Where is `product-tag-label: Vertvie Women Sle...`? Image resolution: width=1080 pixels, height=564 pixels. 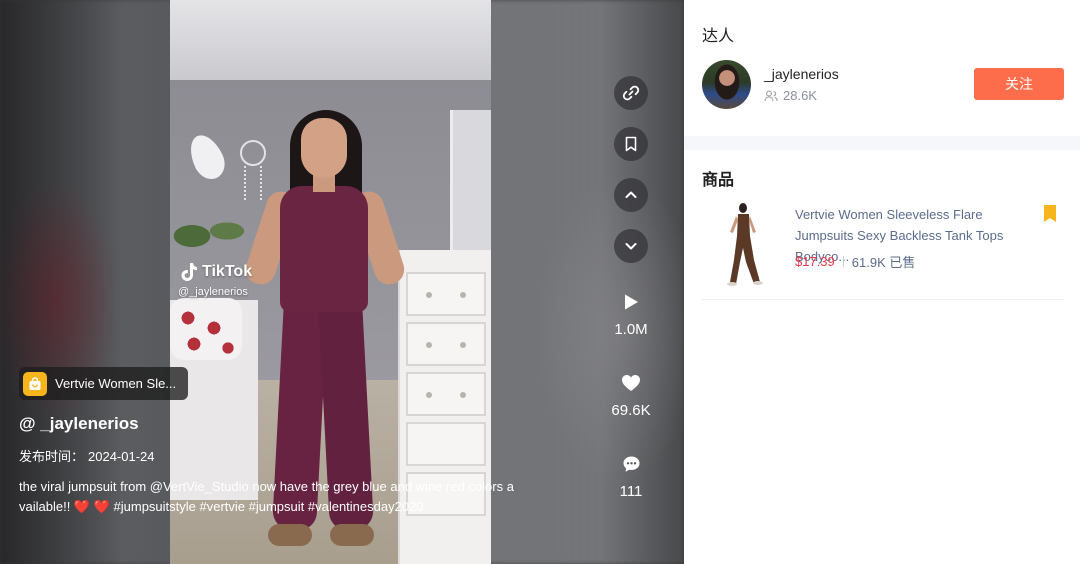
product-tag-label: Vertvie Women Sle... is located at coordinates (116, 383).